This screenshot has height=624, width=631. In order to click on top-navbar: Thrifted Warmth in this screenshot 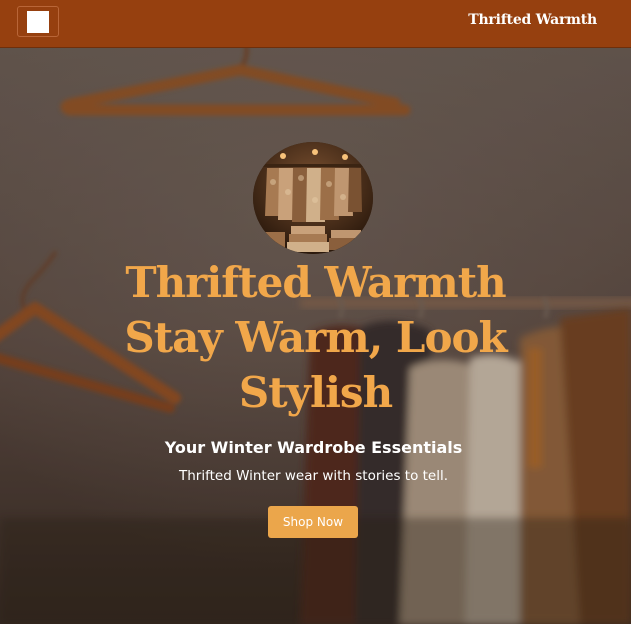, I will do `click(315, 24)`.